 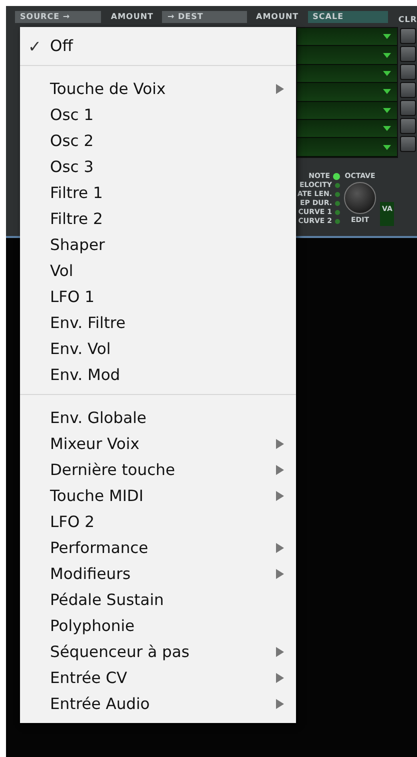 I want to click on menu-item: Modifieurs, so click(x=158, y=574).